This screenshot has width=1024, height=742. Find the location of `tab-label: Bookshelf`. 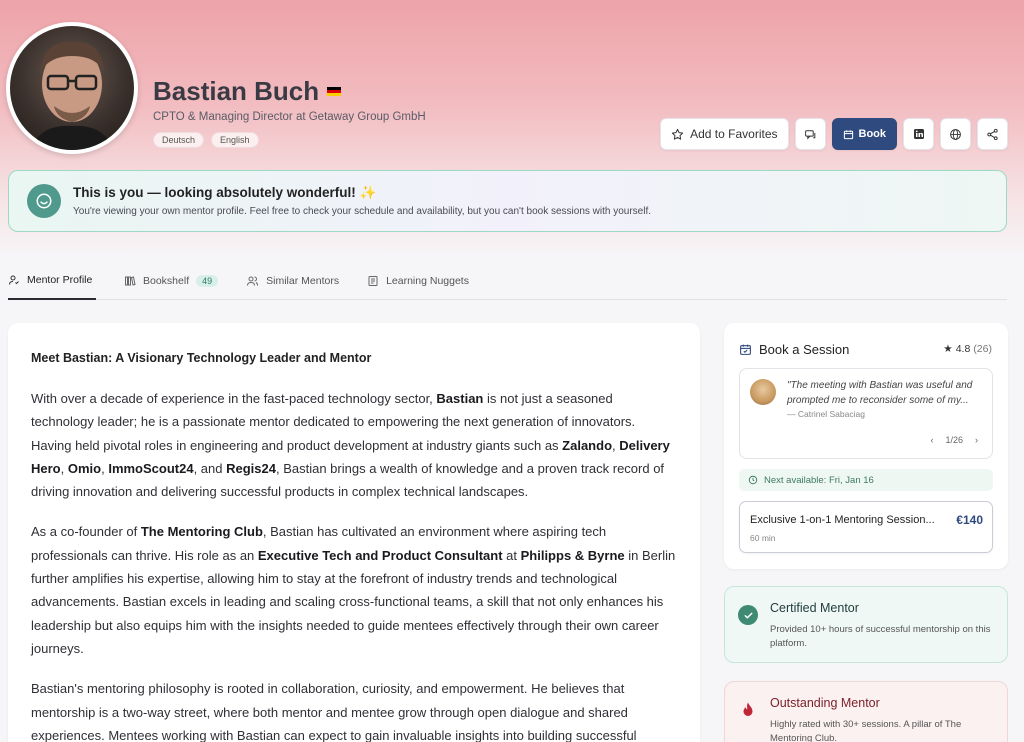

tab-label: Bookshelf is located at coordinates (166, 281).